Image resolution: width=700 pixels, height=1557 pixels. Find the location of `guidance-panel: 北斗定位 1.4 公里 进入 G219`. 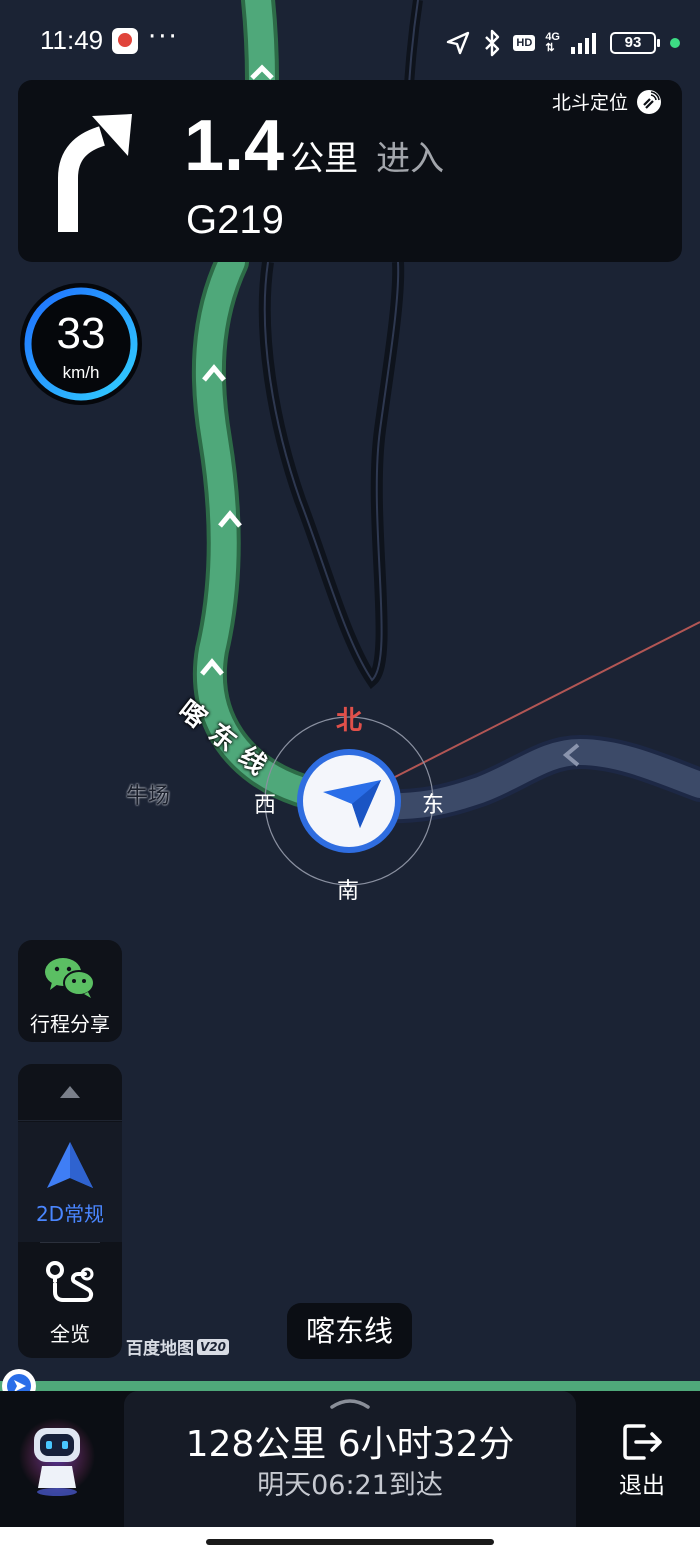

guidance-panel: 北斗定位 1.4 公里 进入 G219 is located at coordinates (350, 171).